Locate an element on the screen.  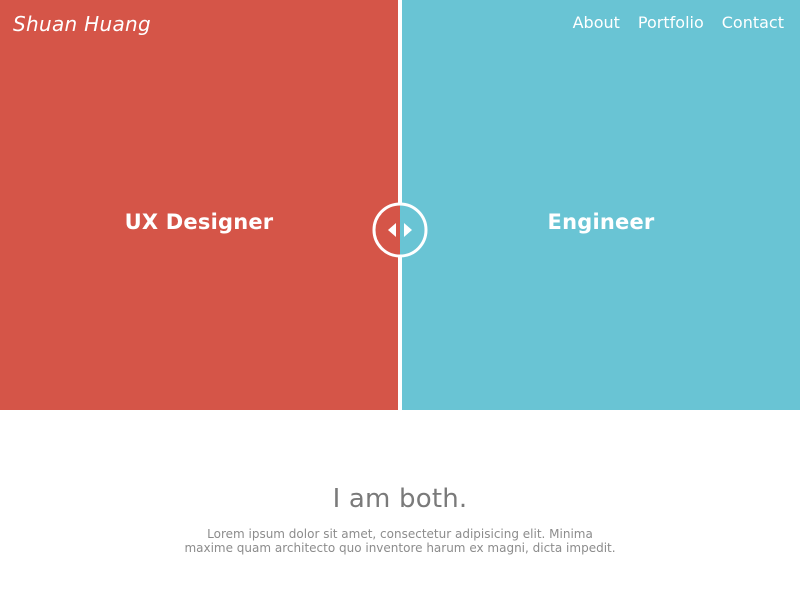
split-slider-handle is located at coordinates (400, 230).